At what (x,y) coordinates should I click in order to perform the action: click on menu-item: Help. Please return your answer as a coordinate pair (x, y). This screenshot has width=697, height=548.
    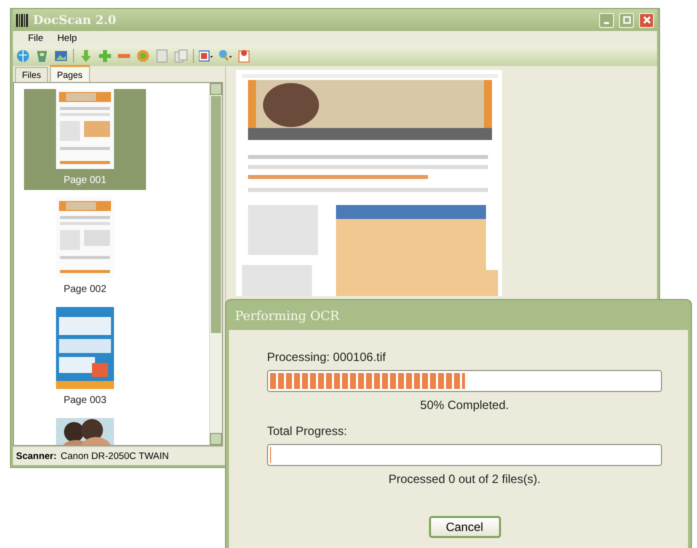
    Looking at the image, I should click on (67, 38).